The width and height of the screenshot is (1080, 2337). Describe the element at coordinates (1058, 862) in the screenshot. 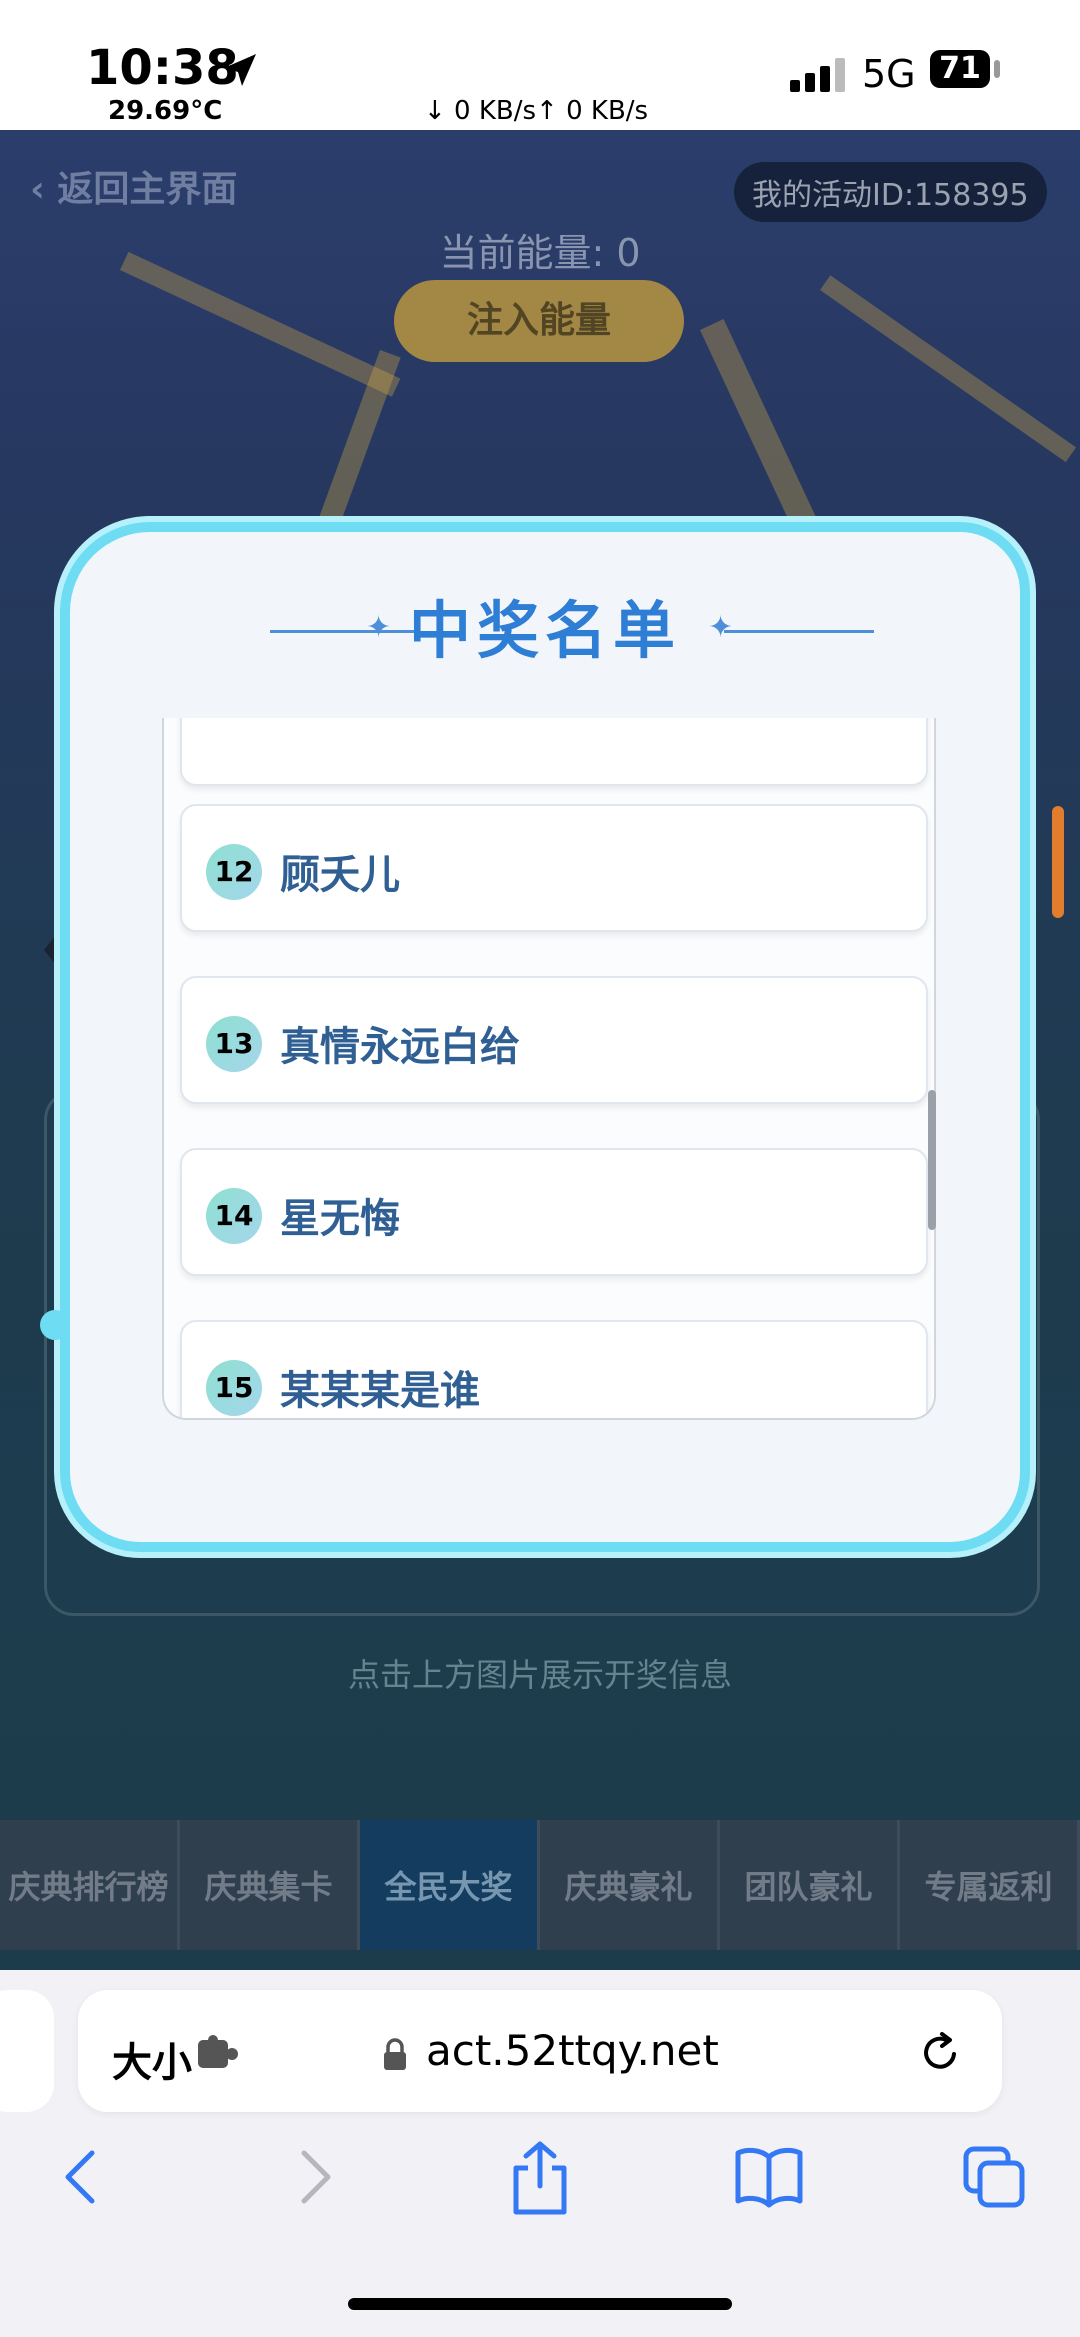

I see `page-scrollbar` at that location.